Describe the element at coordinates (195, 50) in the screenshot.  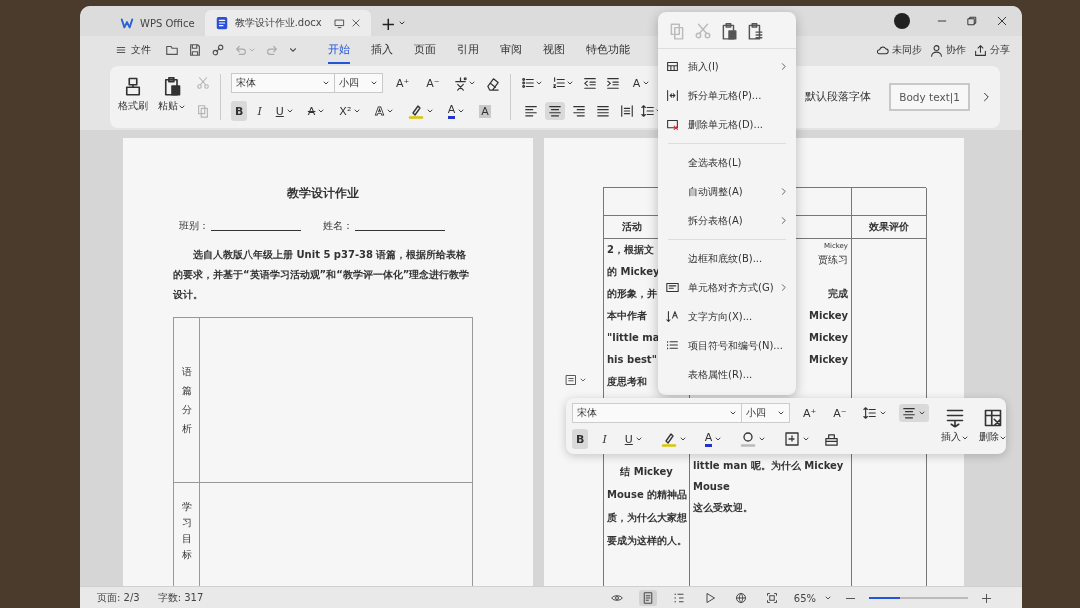
I see `save-icon` at that location.